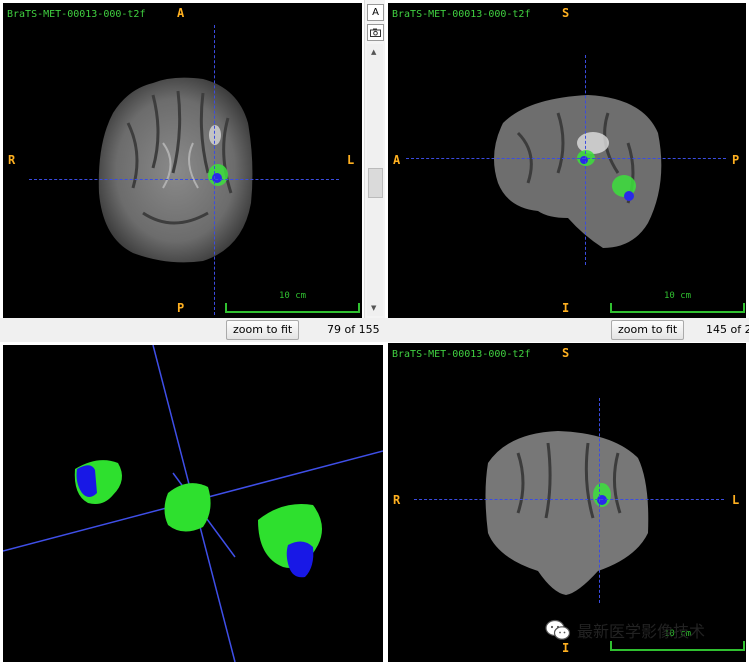 This screenshot has width=749, height=662. What do you see at coordinates (461, 14) in the screenshot?
I see `sagittal-file-label: BraTS-MET-00013-000-t2f` at bounding box center [461, 14].